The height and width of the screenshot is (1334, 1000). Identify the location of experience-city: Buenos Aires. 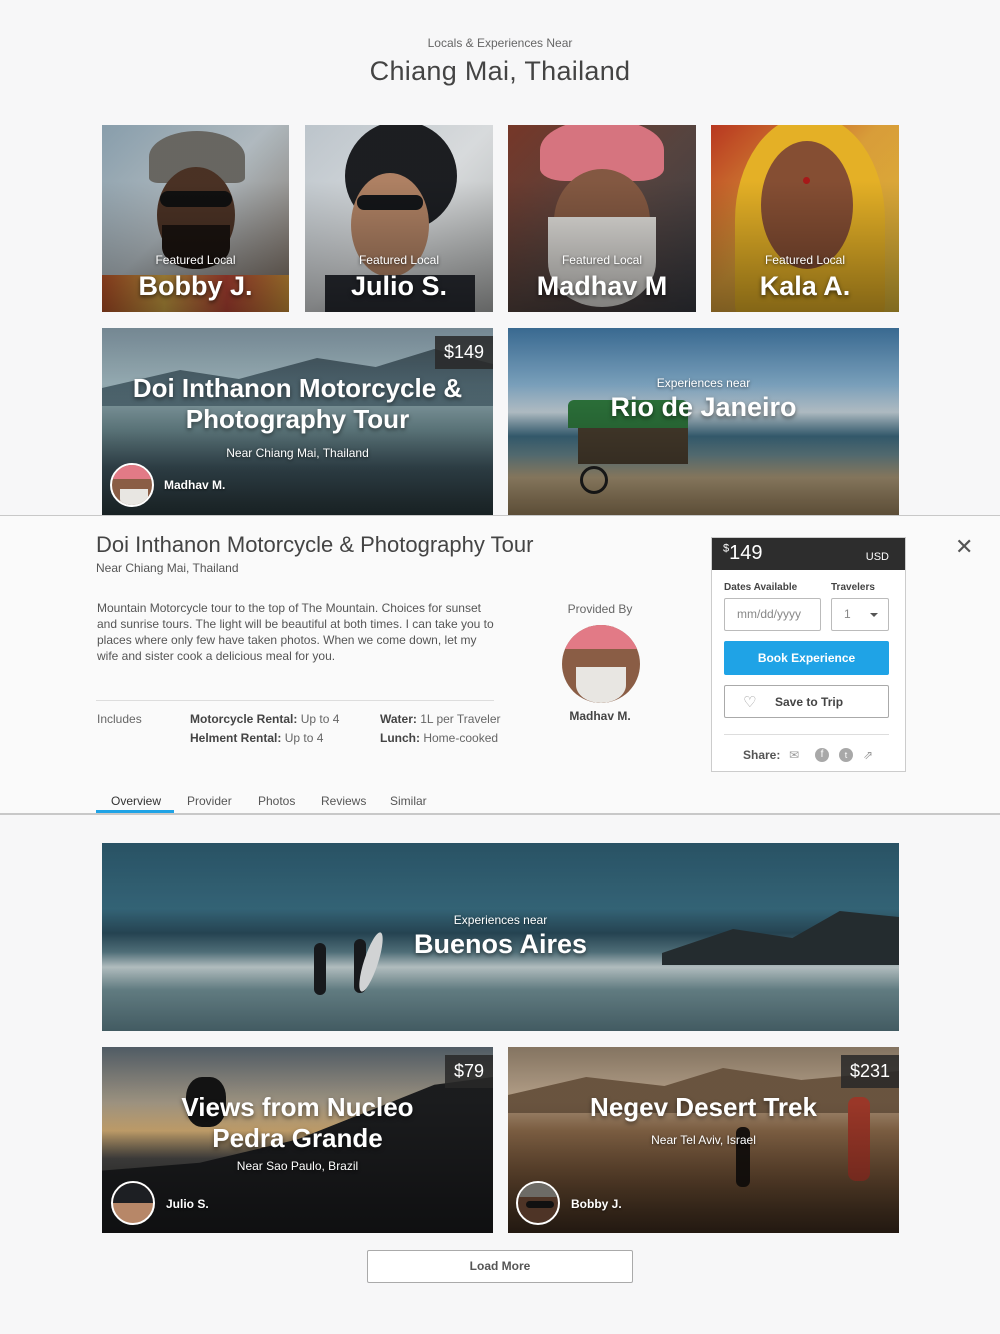
(500, 944).